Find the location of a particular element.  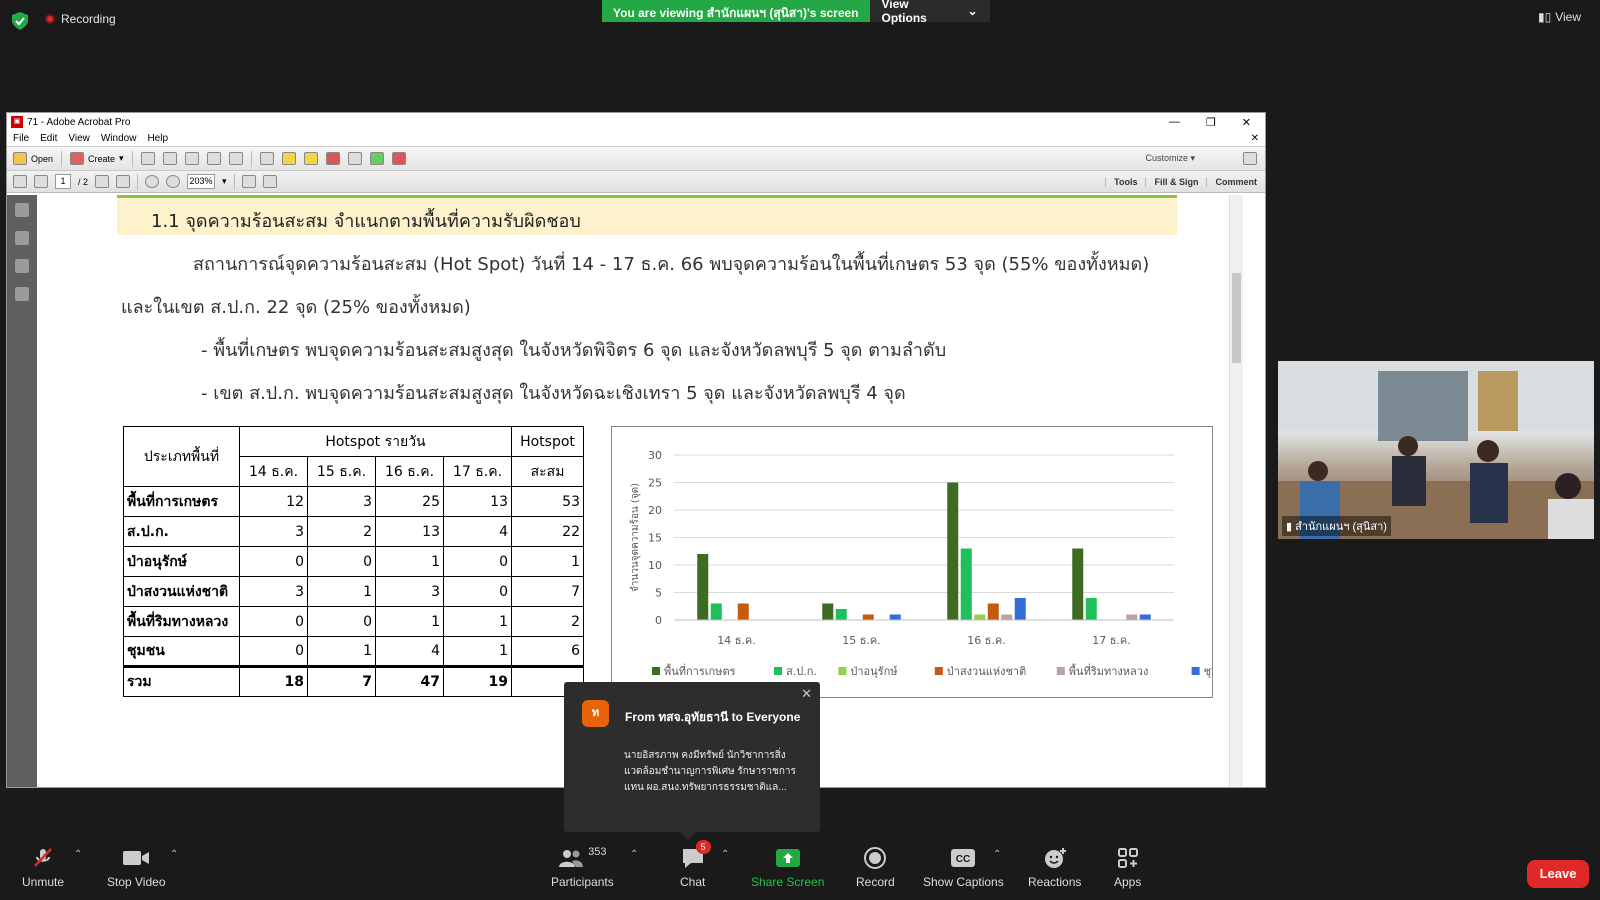

create-label: Create is located at coordinates (102, 158).